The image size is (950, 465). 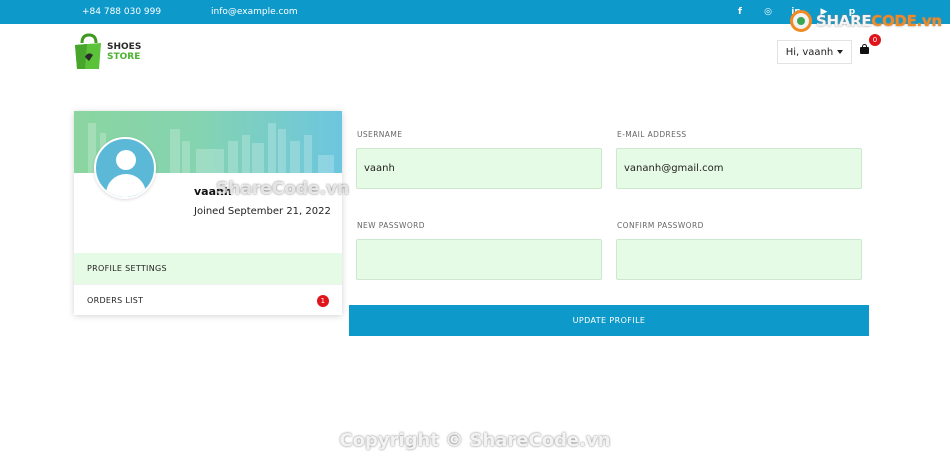 What do you see at coordinates (208, 299) in the screenshot?
I see `menu-item-orders-list: ORDERS LIST 1` at bounding box center [208, 299].